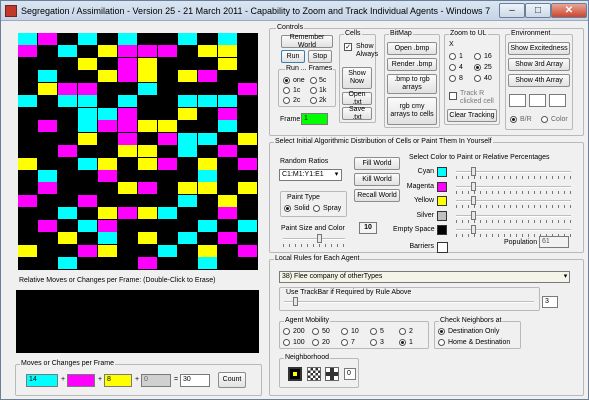  I want to click on fill-world-button: Fill World, so click(377, 163).